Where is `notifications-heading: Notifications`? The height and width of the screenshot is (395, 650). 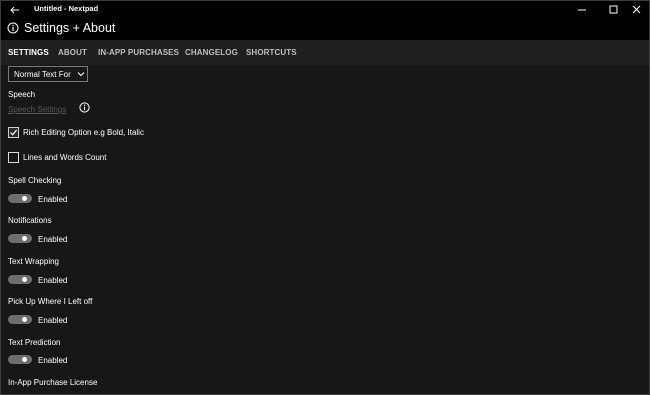 notifications-heading: Notifications is located at coordinates (30, 220).